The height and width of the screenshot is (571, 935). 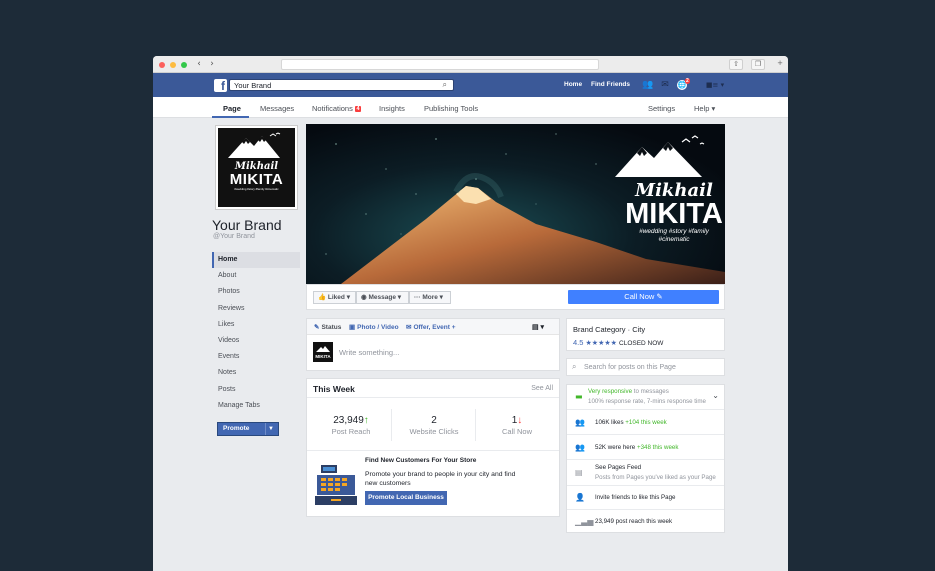 I want to click on invite-row: 👤 Invite friends to like this Page, so click(x=645, y=498).